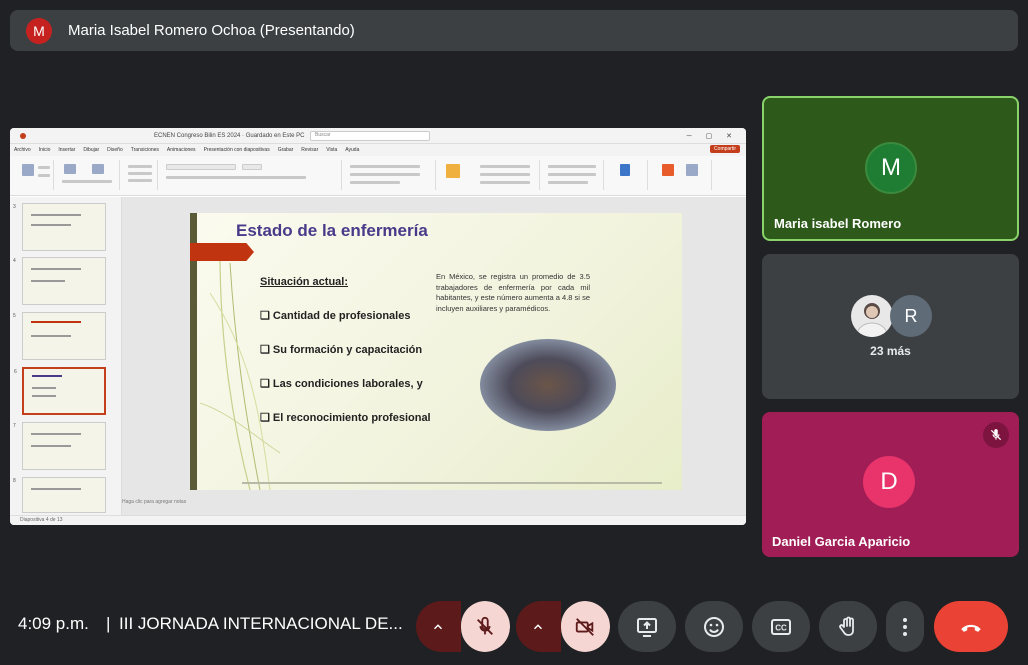 The width and height of the screenshot is (1028, 665). What do you see at coordinates (59, 281) in the screenshot?
I see `slide-thumbnail: 4` at bounding box center [59, 281].